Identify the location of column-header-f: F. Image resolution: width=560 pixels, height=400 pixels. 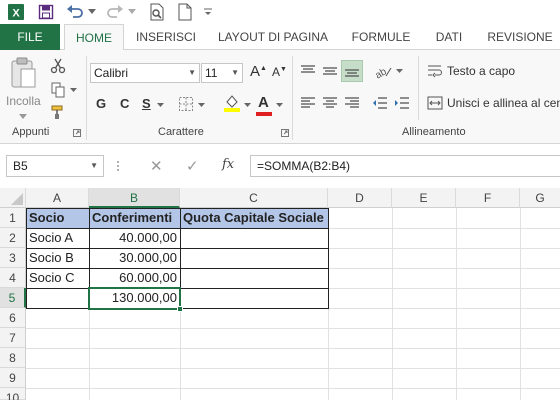
(488, 198).